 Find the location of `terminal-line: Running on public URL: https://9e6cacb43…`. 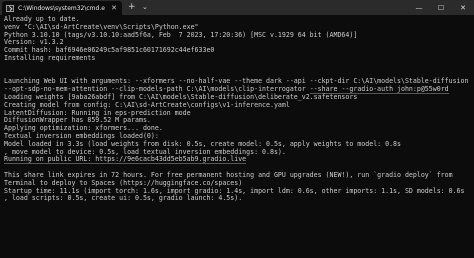

terminal-line: Running on public URL: https://9e6cacb43… is located at coordinates (237, 160).